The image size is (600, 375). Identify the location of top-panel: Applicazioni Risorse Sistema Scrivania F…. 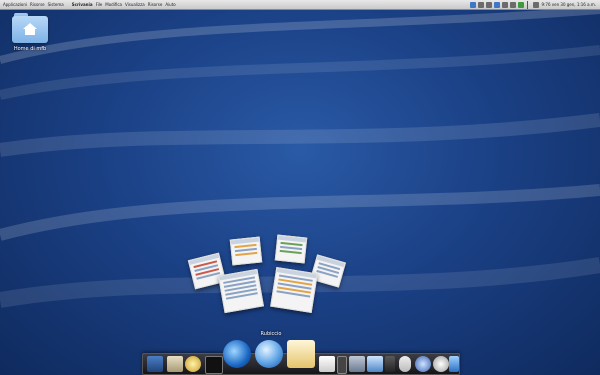
(300, 5).